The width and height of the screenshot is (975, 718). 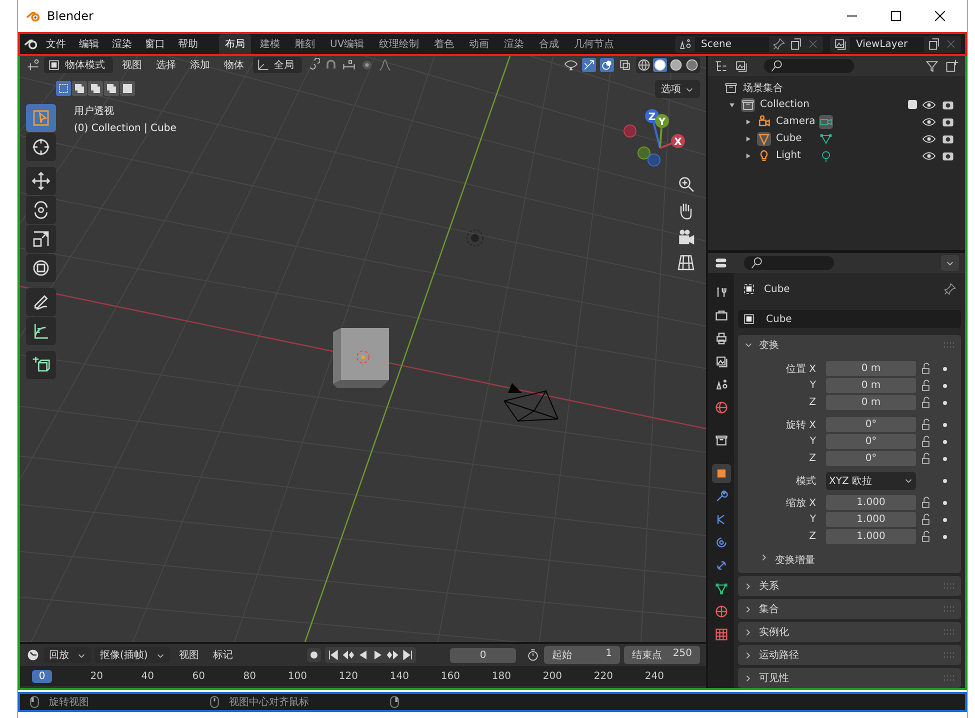 What do you see at coordinates (333, 655) in the screenshot?
I see `jump-start-icon` at bounding box center [333, 655].